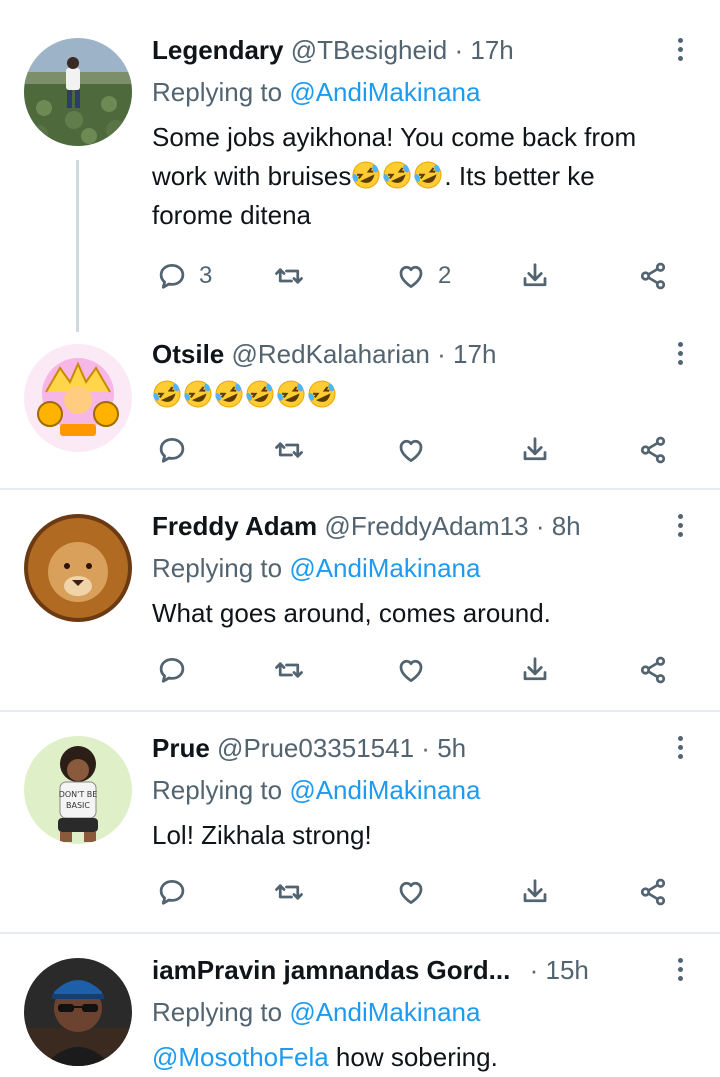  What do you see at coordinates (416, 748) in the screenshot?
I see `tweet-header: Prue @Prue03351541 · 5h` at bounding box center [416, 748].